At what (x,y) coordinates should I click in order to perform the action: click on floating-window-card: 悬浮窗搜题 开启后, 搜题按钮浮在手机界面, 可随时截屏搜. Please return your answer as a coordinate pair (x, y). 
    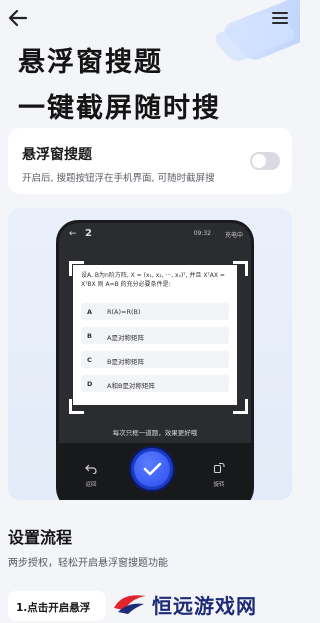
    Looking at the image, I should click on (150, 161).